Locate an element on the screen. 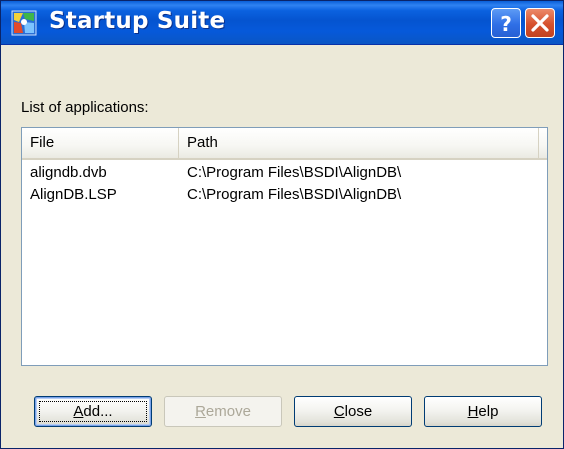 The height and width of the screenshot is (449, 564). close-button: Close is located at coordinates (353, 411).